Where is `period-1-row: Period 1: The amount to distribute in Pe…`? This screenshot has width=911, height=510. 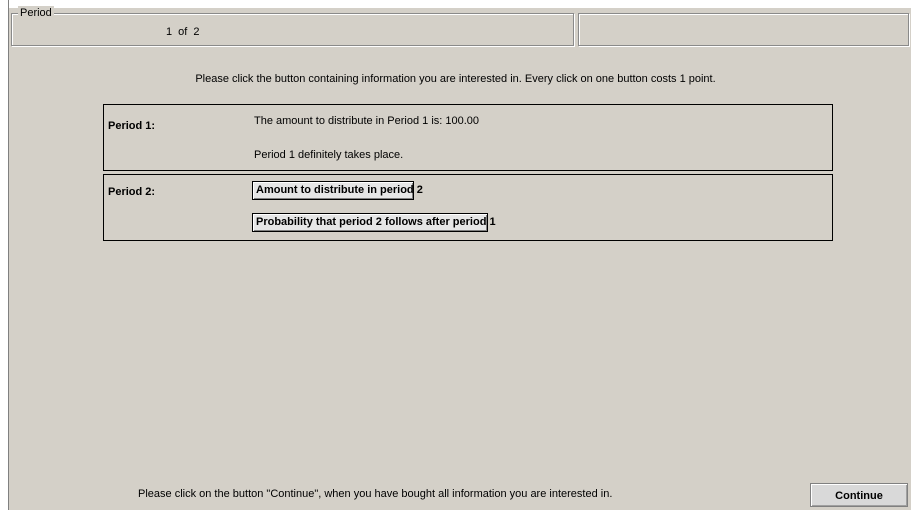 period-1-row: Period 1: The amount to distribute in Pe… is located at coordinates (468, 137).